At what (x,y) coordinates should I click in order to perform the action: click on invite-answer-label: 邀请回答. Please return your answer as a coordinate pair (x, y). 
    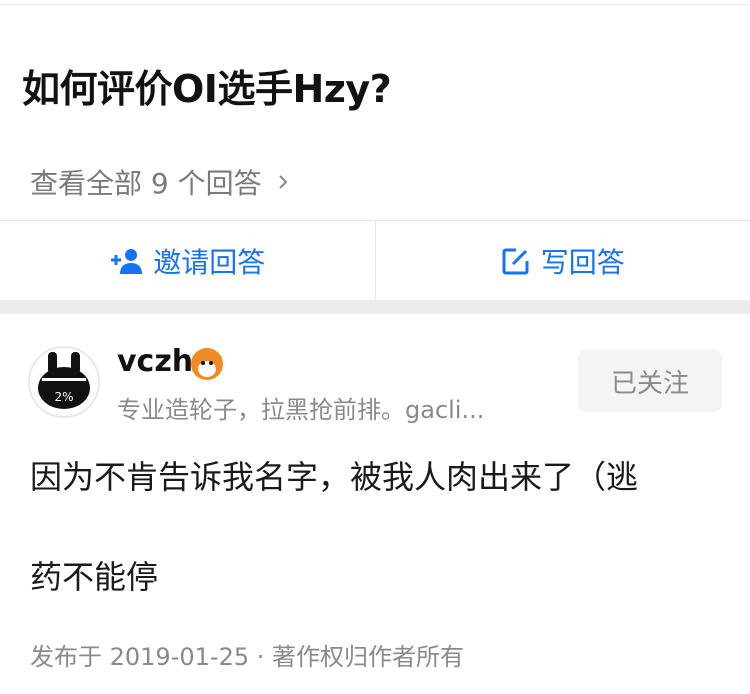
    Looking at the image, I should click on (209, 262).